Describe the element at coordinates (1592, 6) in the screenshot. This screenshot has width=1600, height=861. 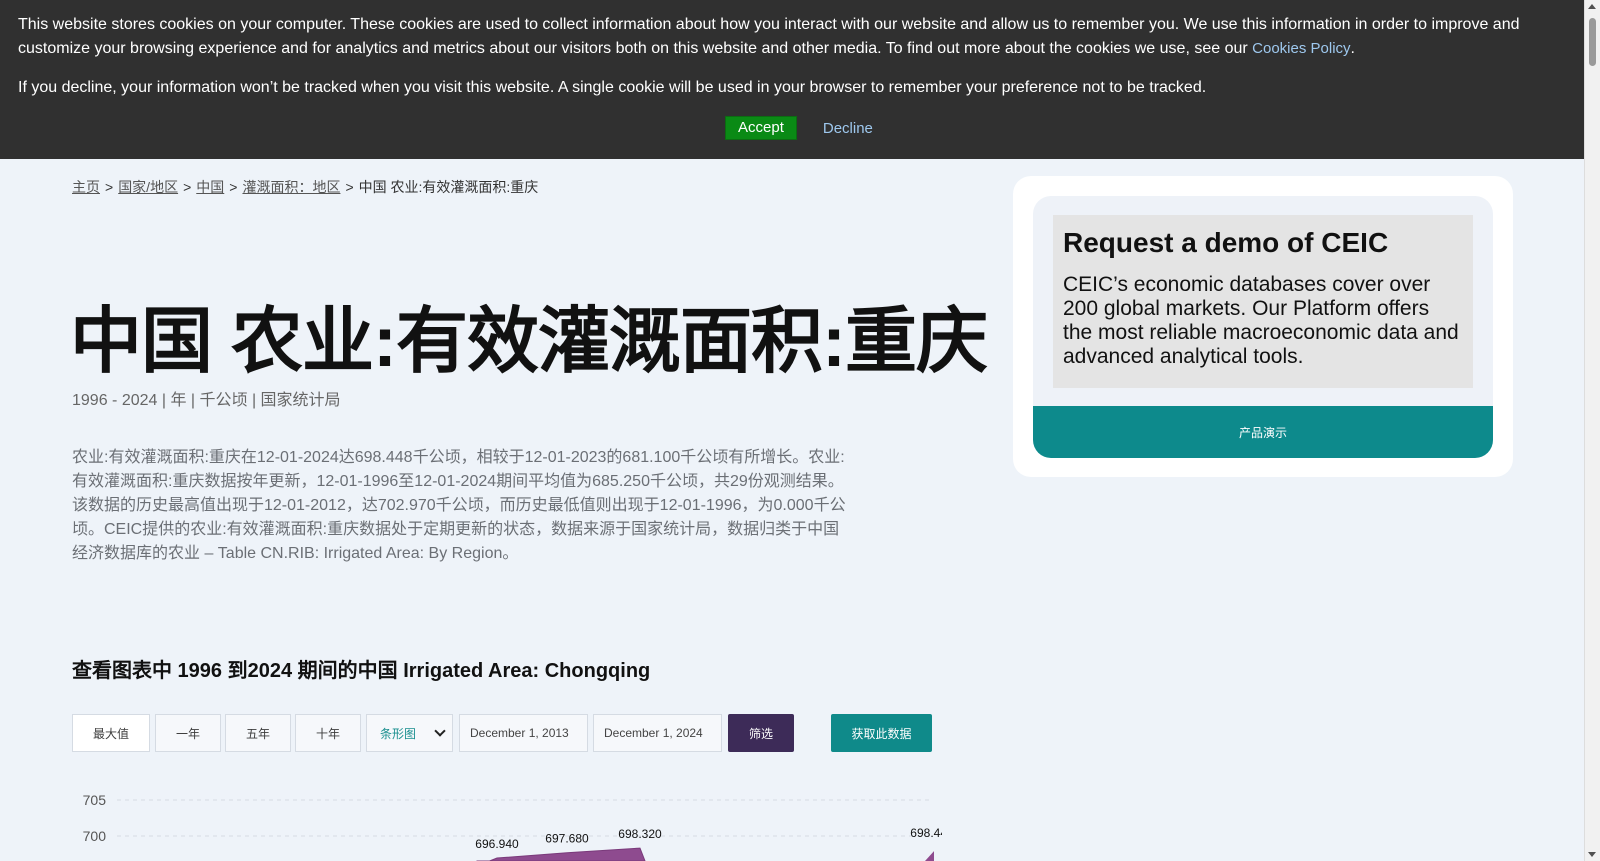
I see `scroll-up-arrow-icon` at that location.